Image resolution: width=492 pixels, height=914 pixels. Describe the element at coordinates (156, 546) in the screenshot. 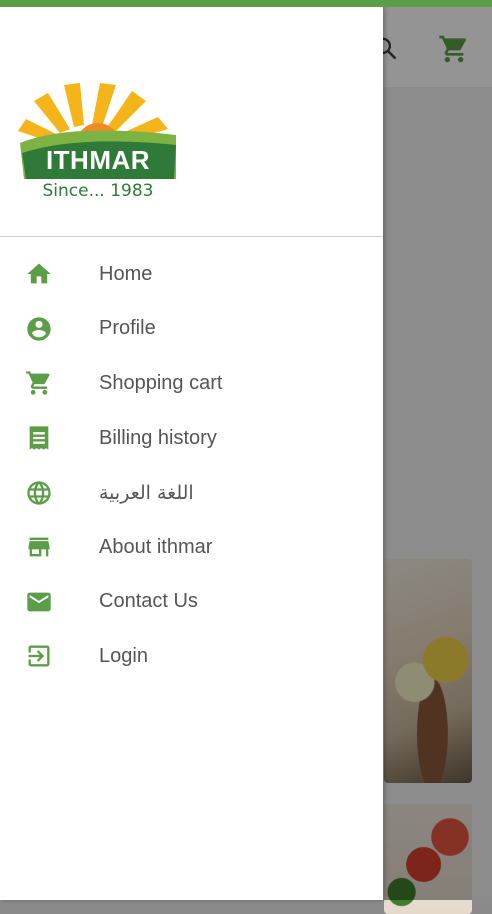

I see `drawer-item-label: About ithmar` at that location.